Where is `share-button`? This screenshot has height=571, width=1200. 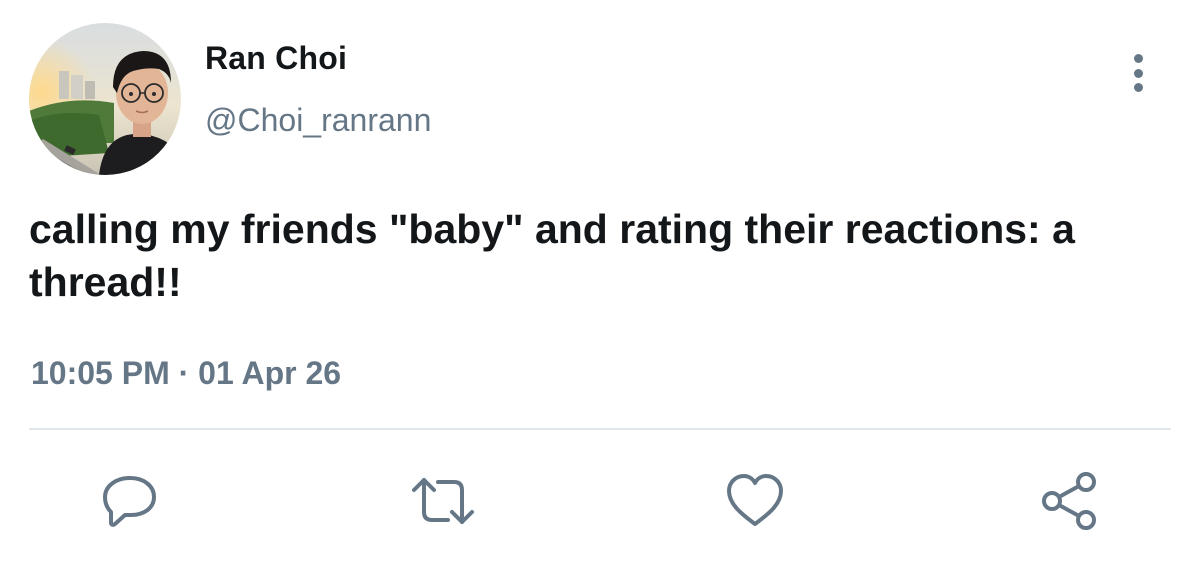 share-button is located at coordinates (1069, 501).